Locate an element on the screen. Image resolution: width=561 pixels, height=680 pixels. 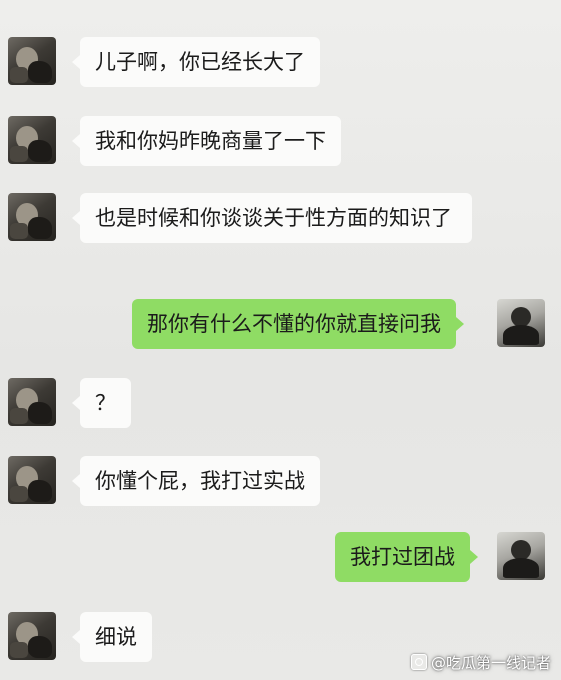
message-text: 细说 is located at coordinates (116, 637).